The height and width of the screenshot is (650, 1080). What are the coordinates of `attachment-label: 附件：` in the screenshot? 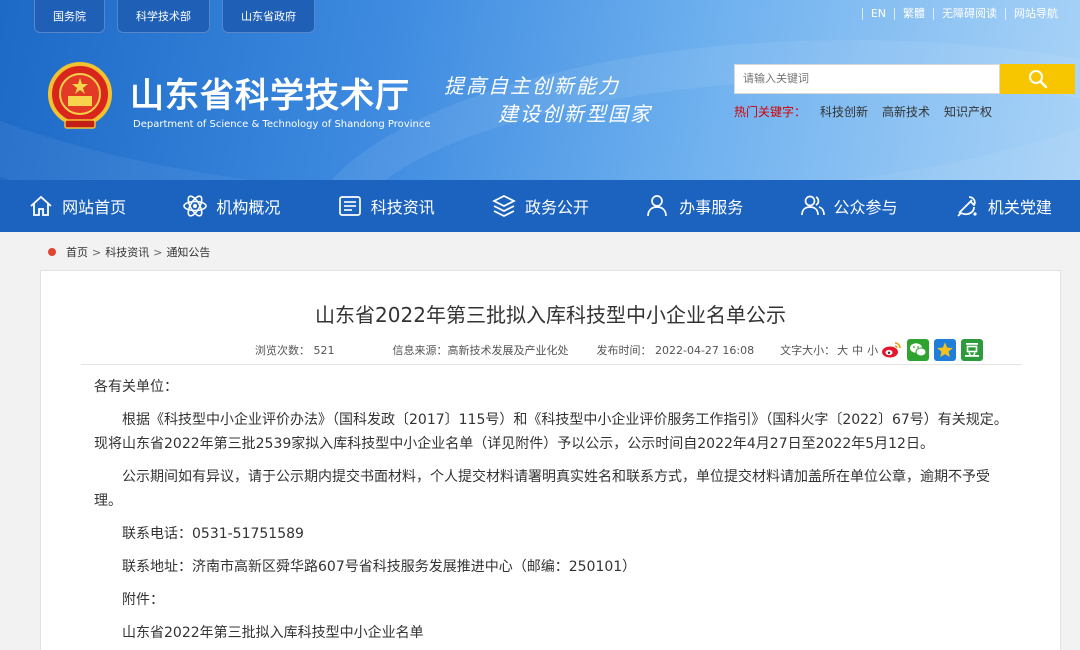 It's located at (143, 600).